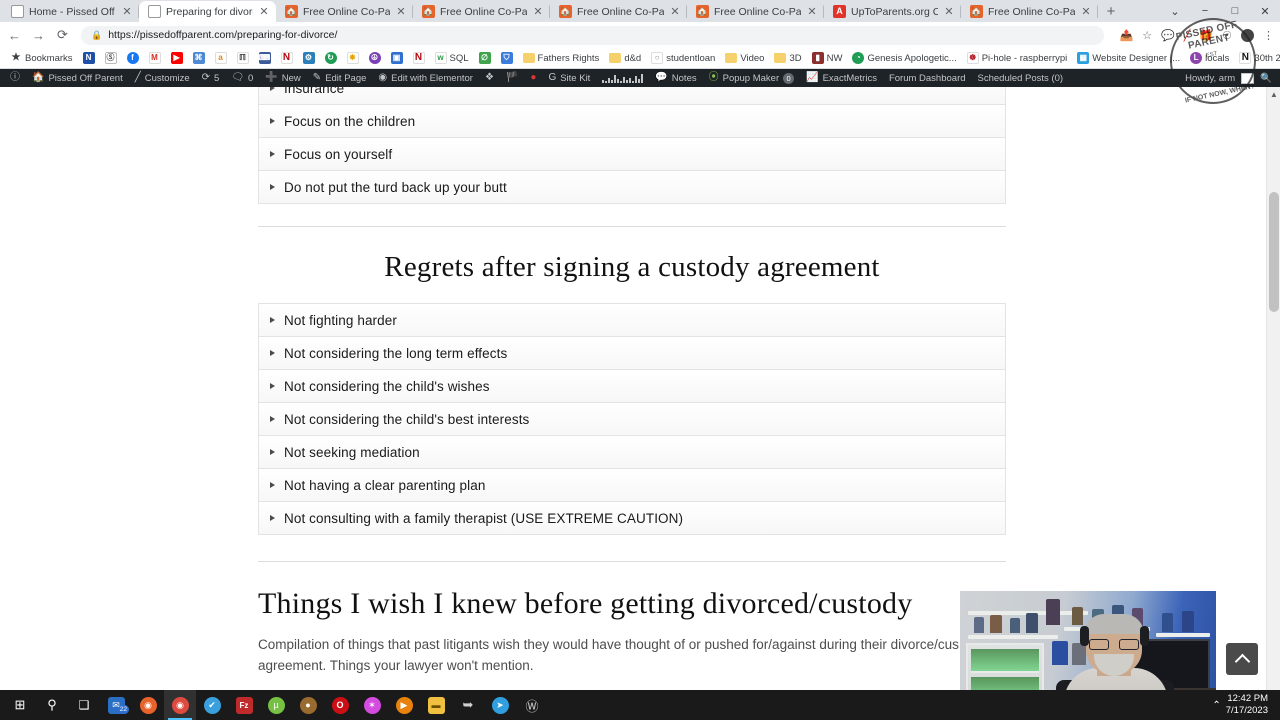 This screenshot has height=720, width=1280. I want to click on wp-logo-icon: ⓘ, so click(15, 78).